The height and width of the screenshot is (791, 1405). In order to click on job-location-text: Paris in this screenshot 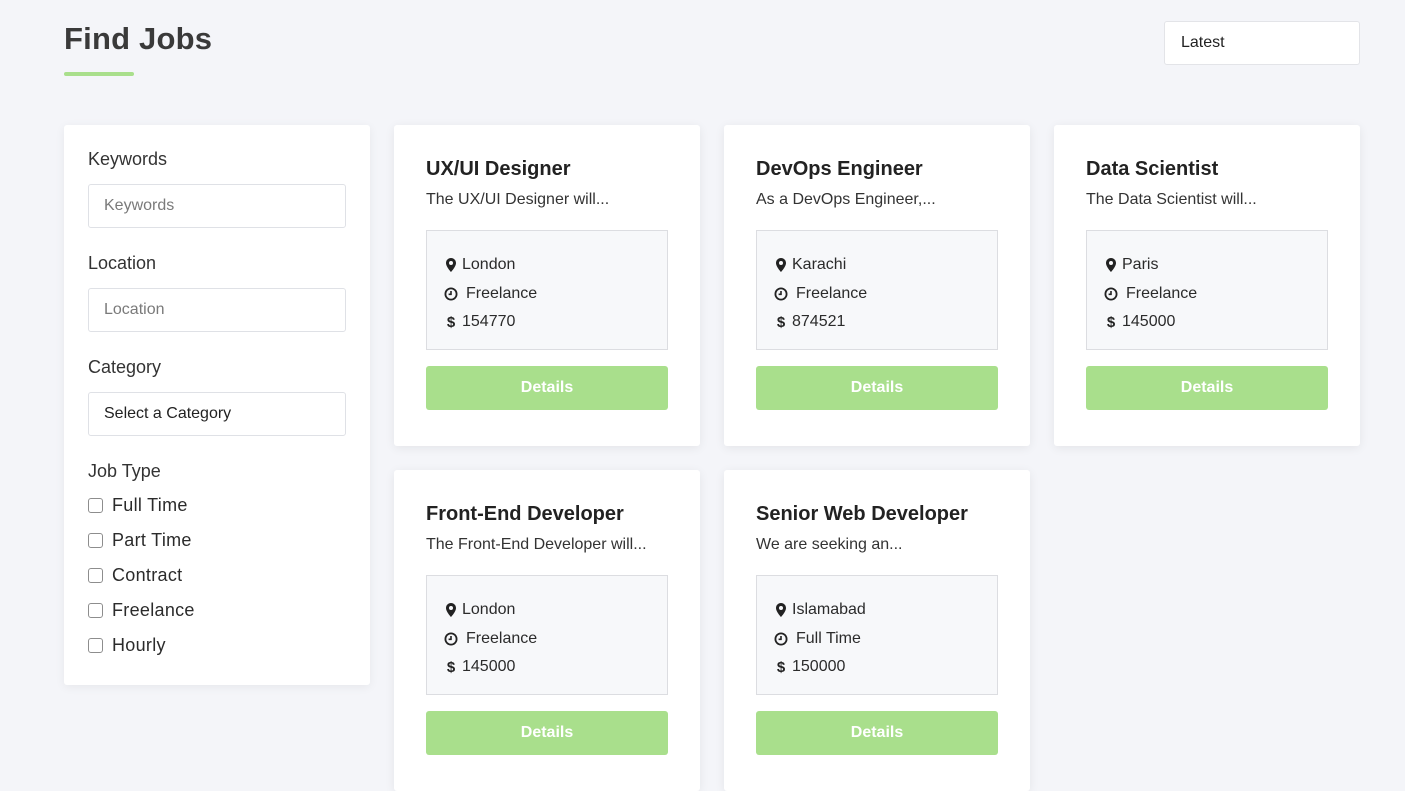, I will do `click(1140, 265)`.